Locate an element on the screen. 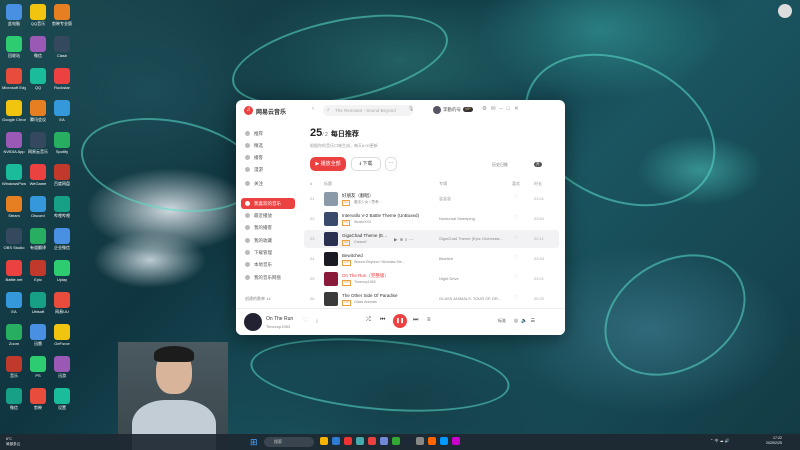  track-title: The Other Side Of Paradise is located at coordinates (370, 295).